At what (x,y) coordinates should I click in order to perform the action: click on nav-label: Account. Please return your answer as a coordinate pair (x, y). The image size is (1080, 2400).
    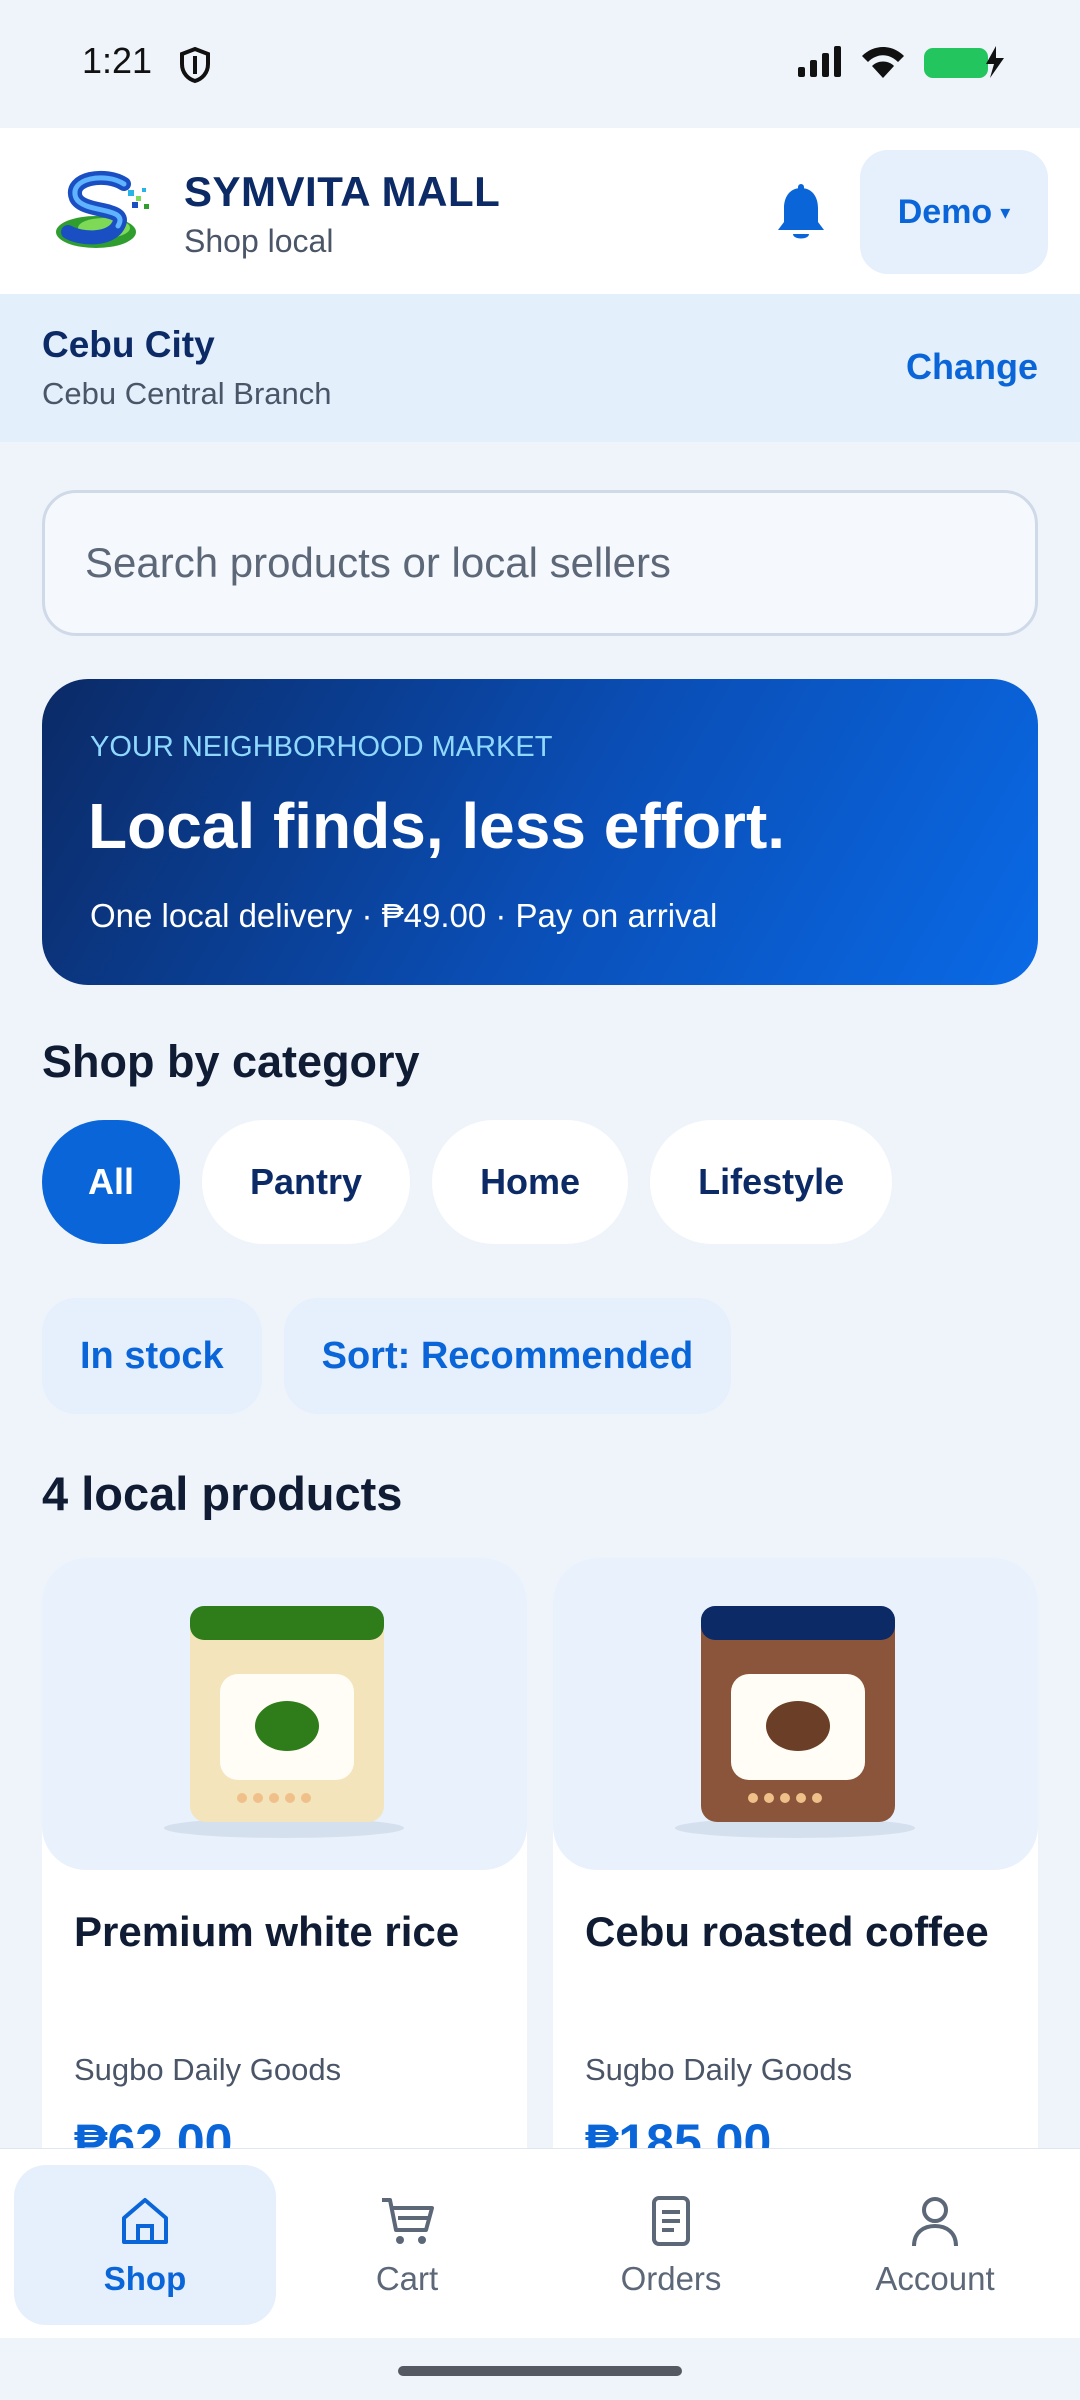
    Looking at the image, I should click on (935, 2278).